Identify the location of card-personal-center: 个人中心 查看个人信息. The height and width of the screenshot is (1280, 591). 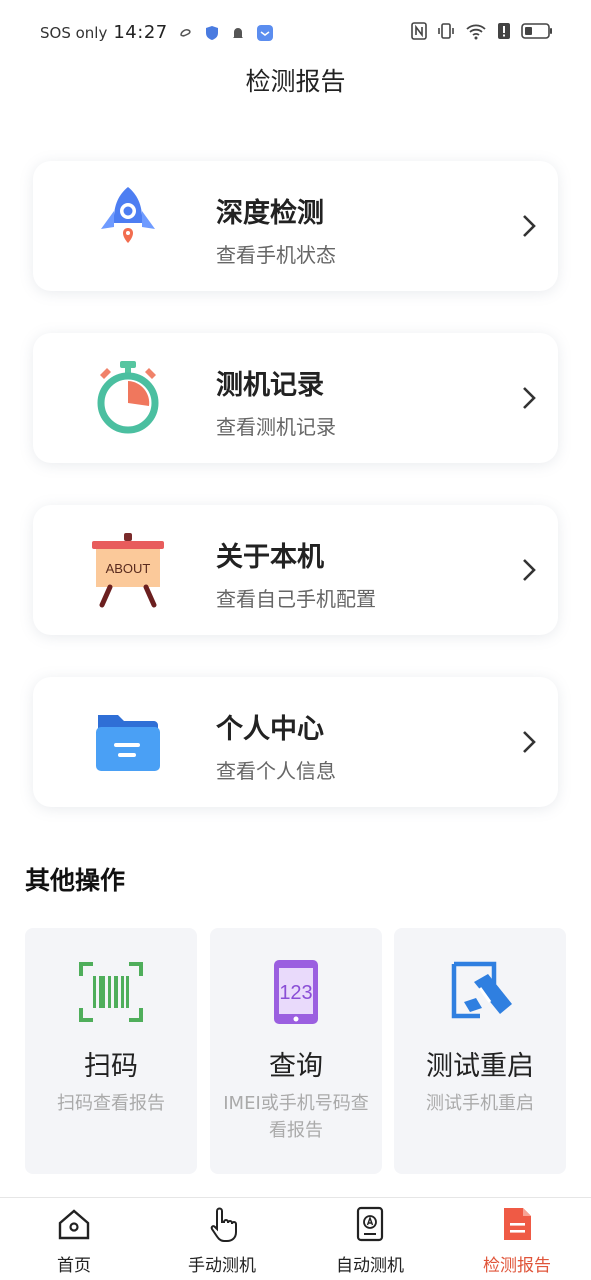
(295, 742).